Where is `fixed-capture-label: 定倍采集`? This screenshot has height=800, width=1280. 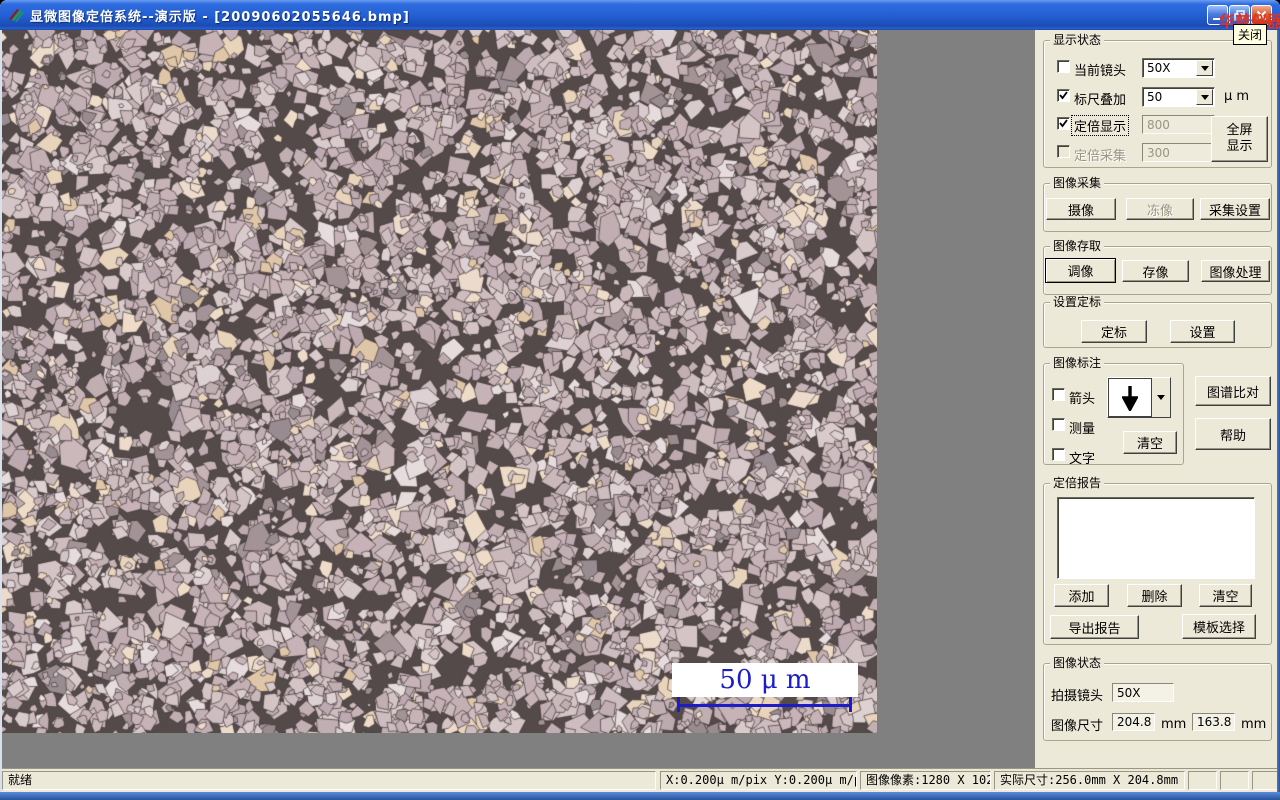
fixed-capture-label: 定倍采集 is located at coordinates (1100, 156).